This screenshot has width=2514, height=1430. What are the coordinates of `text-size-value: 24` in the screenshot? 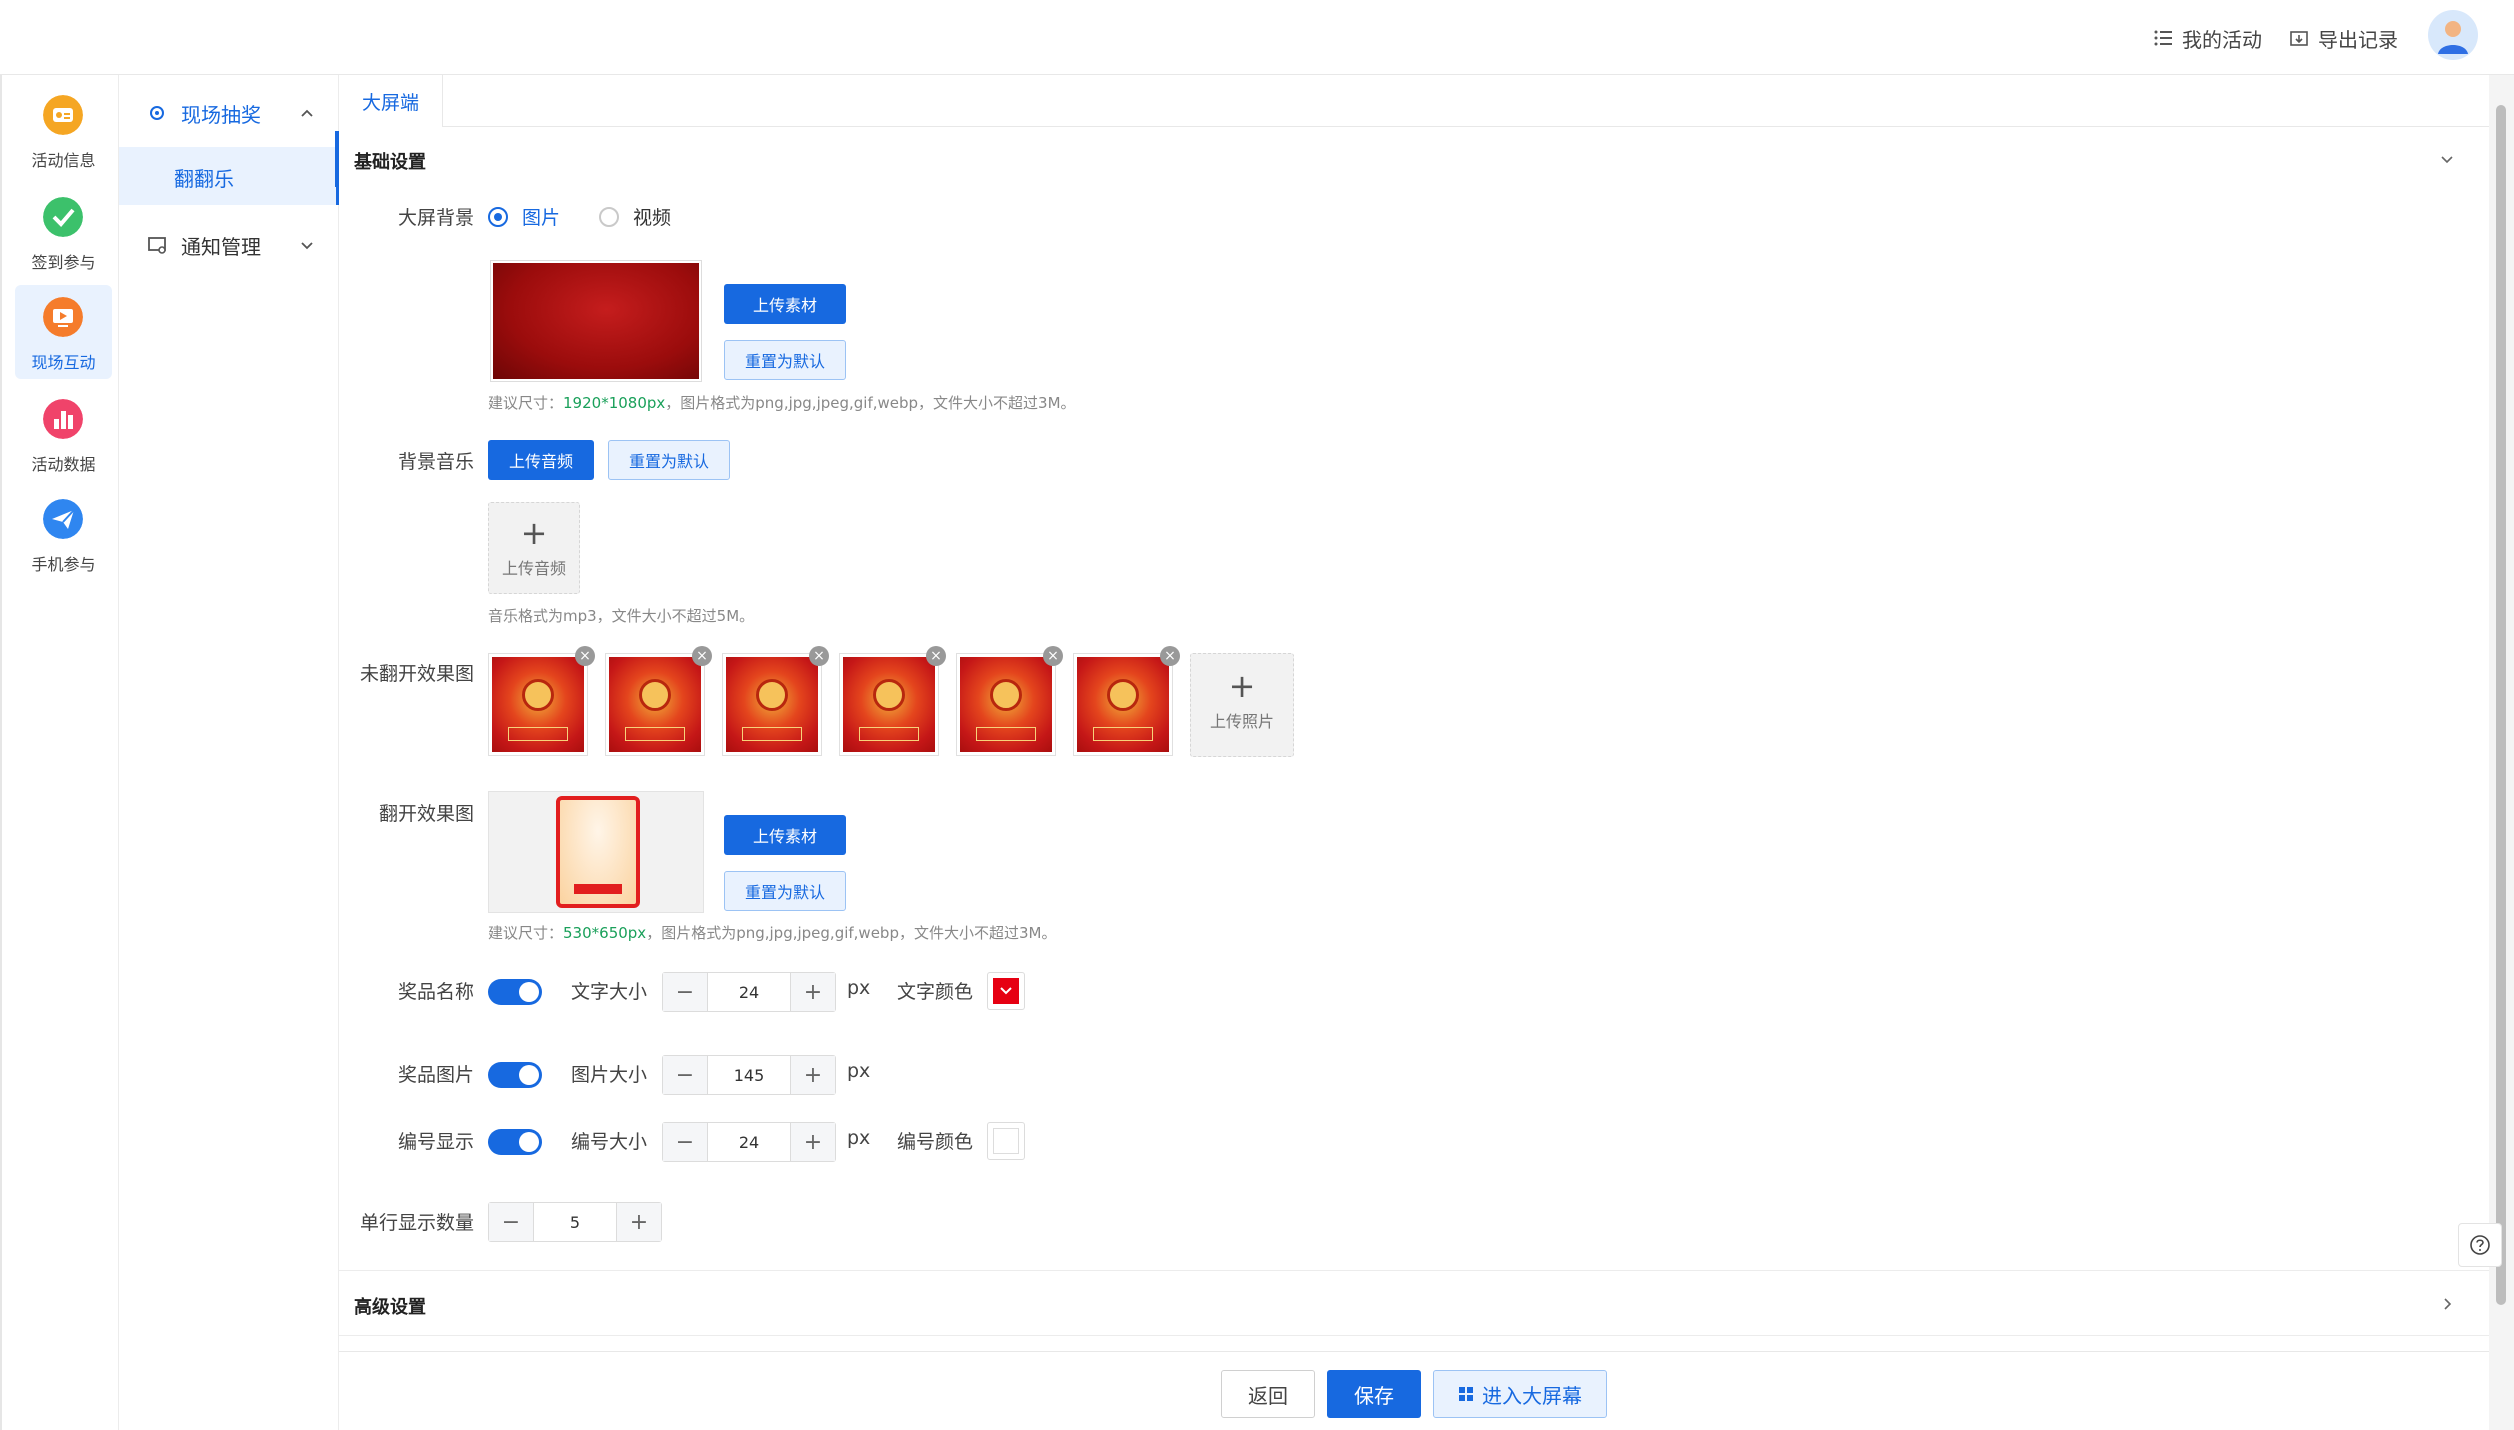 It's located at (749, 992).